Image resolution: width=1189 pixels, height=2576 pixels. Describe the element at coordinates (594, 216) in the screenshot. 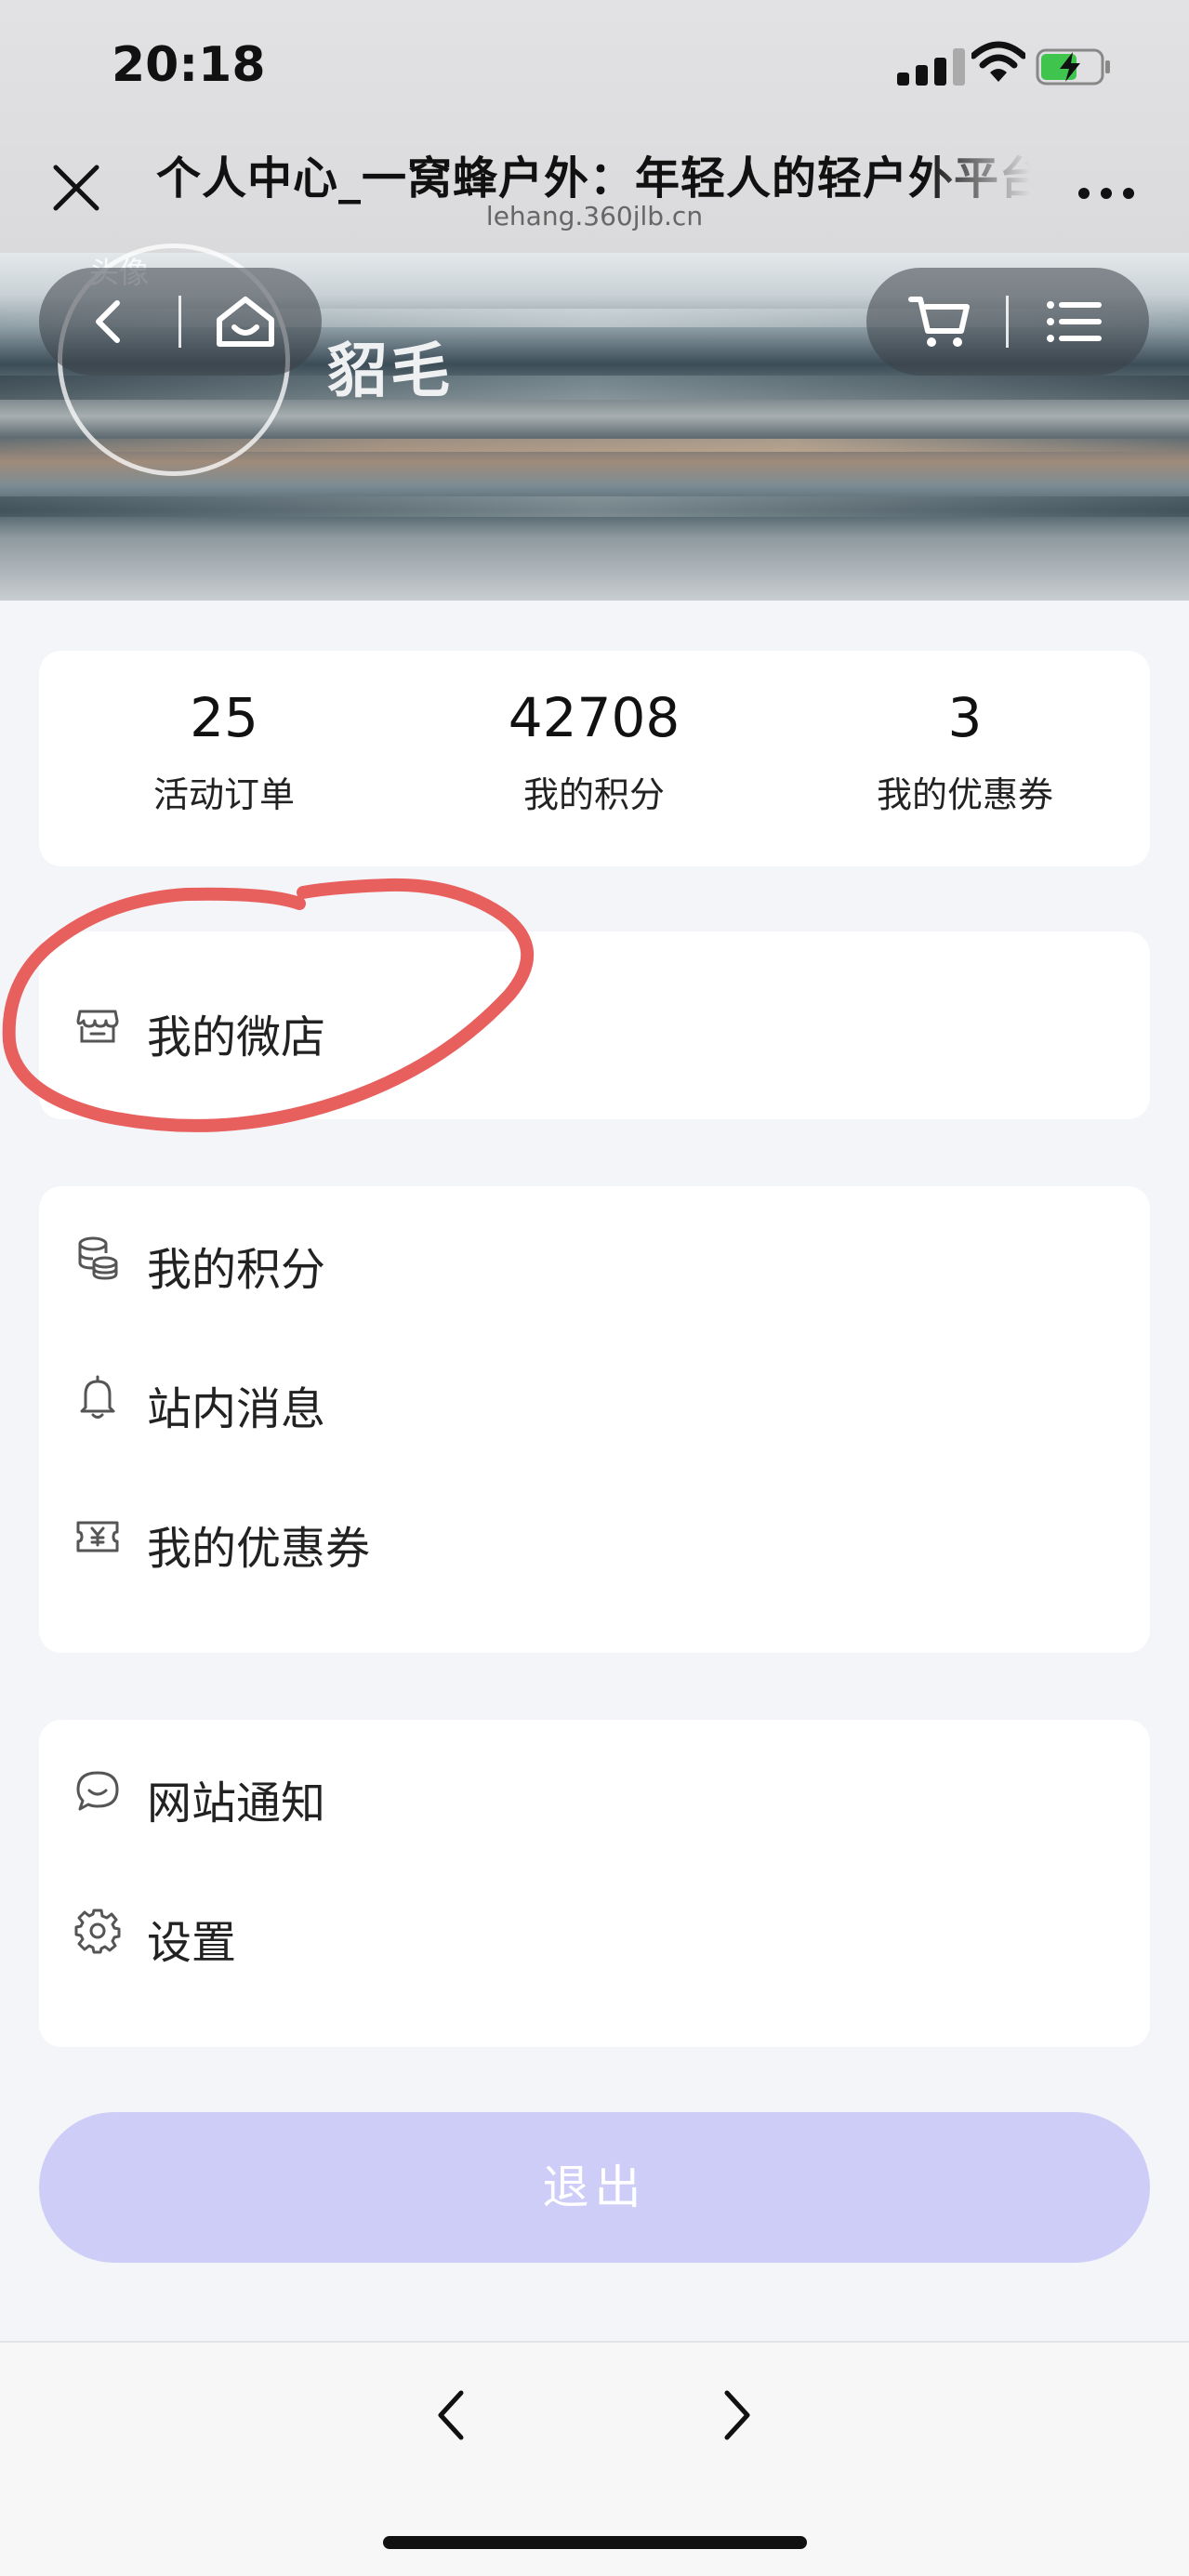

I see `page-url: lehang.360jlb.cn` at that location.